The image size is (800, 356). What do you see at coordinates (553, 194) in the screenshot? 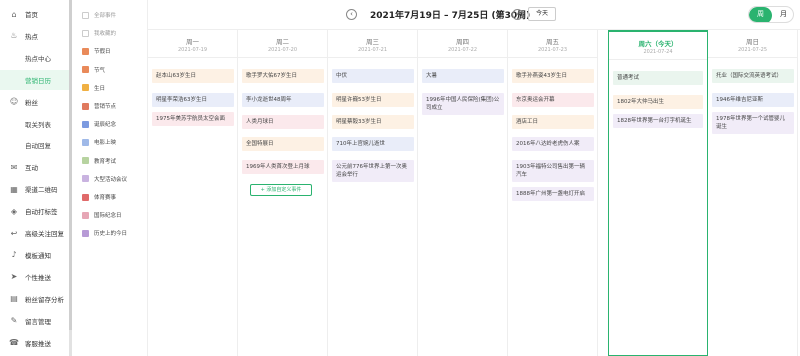
I see `calendar-event: 1888年广州第一盏电灯开启` at bounding box center [553, 194].